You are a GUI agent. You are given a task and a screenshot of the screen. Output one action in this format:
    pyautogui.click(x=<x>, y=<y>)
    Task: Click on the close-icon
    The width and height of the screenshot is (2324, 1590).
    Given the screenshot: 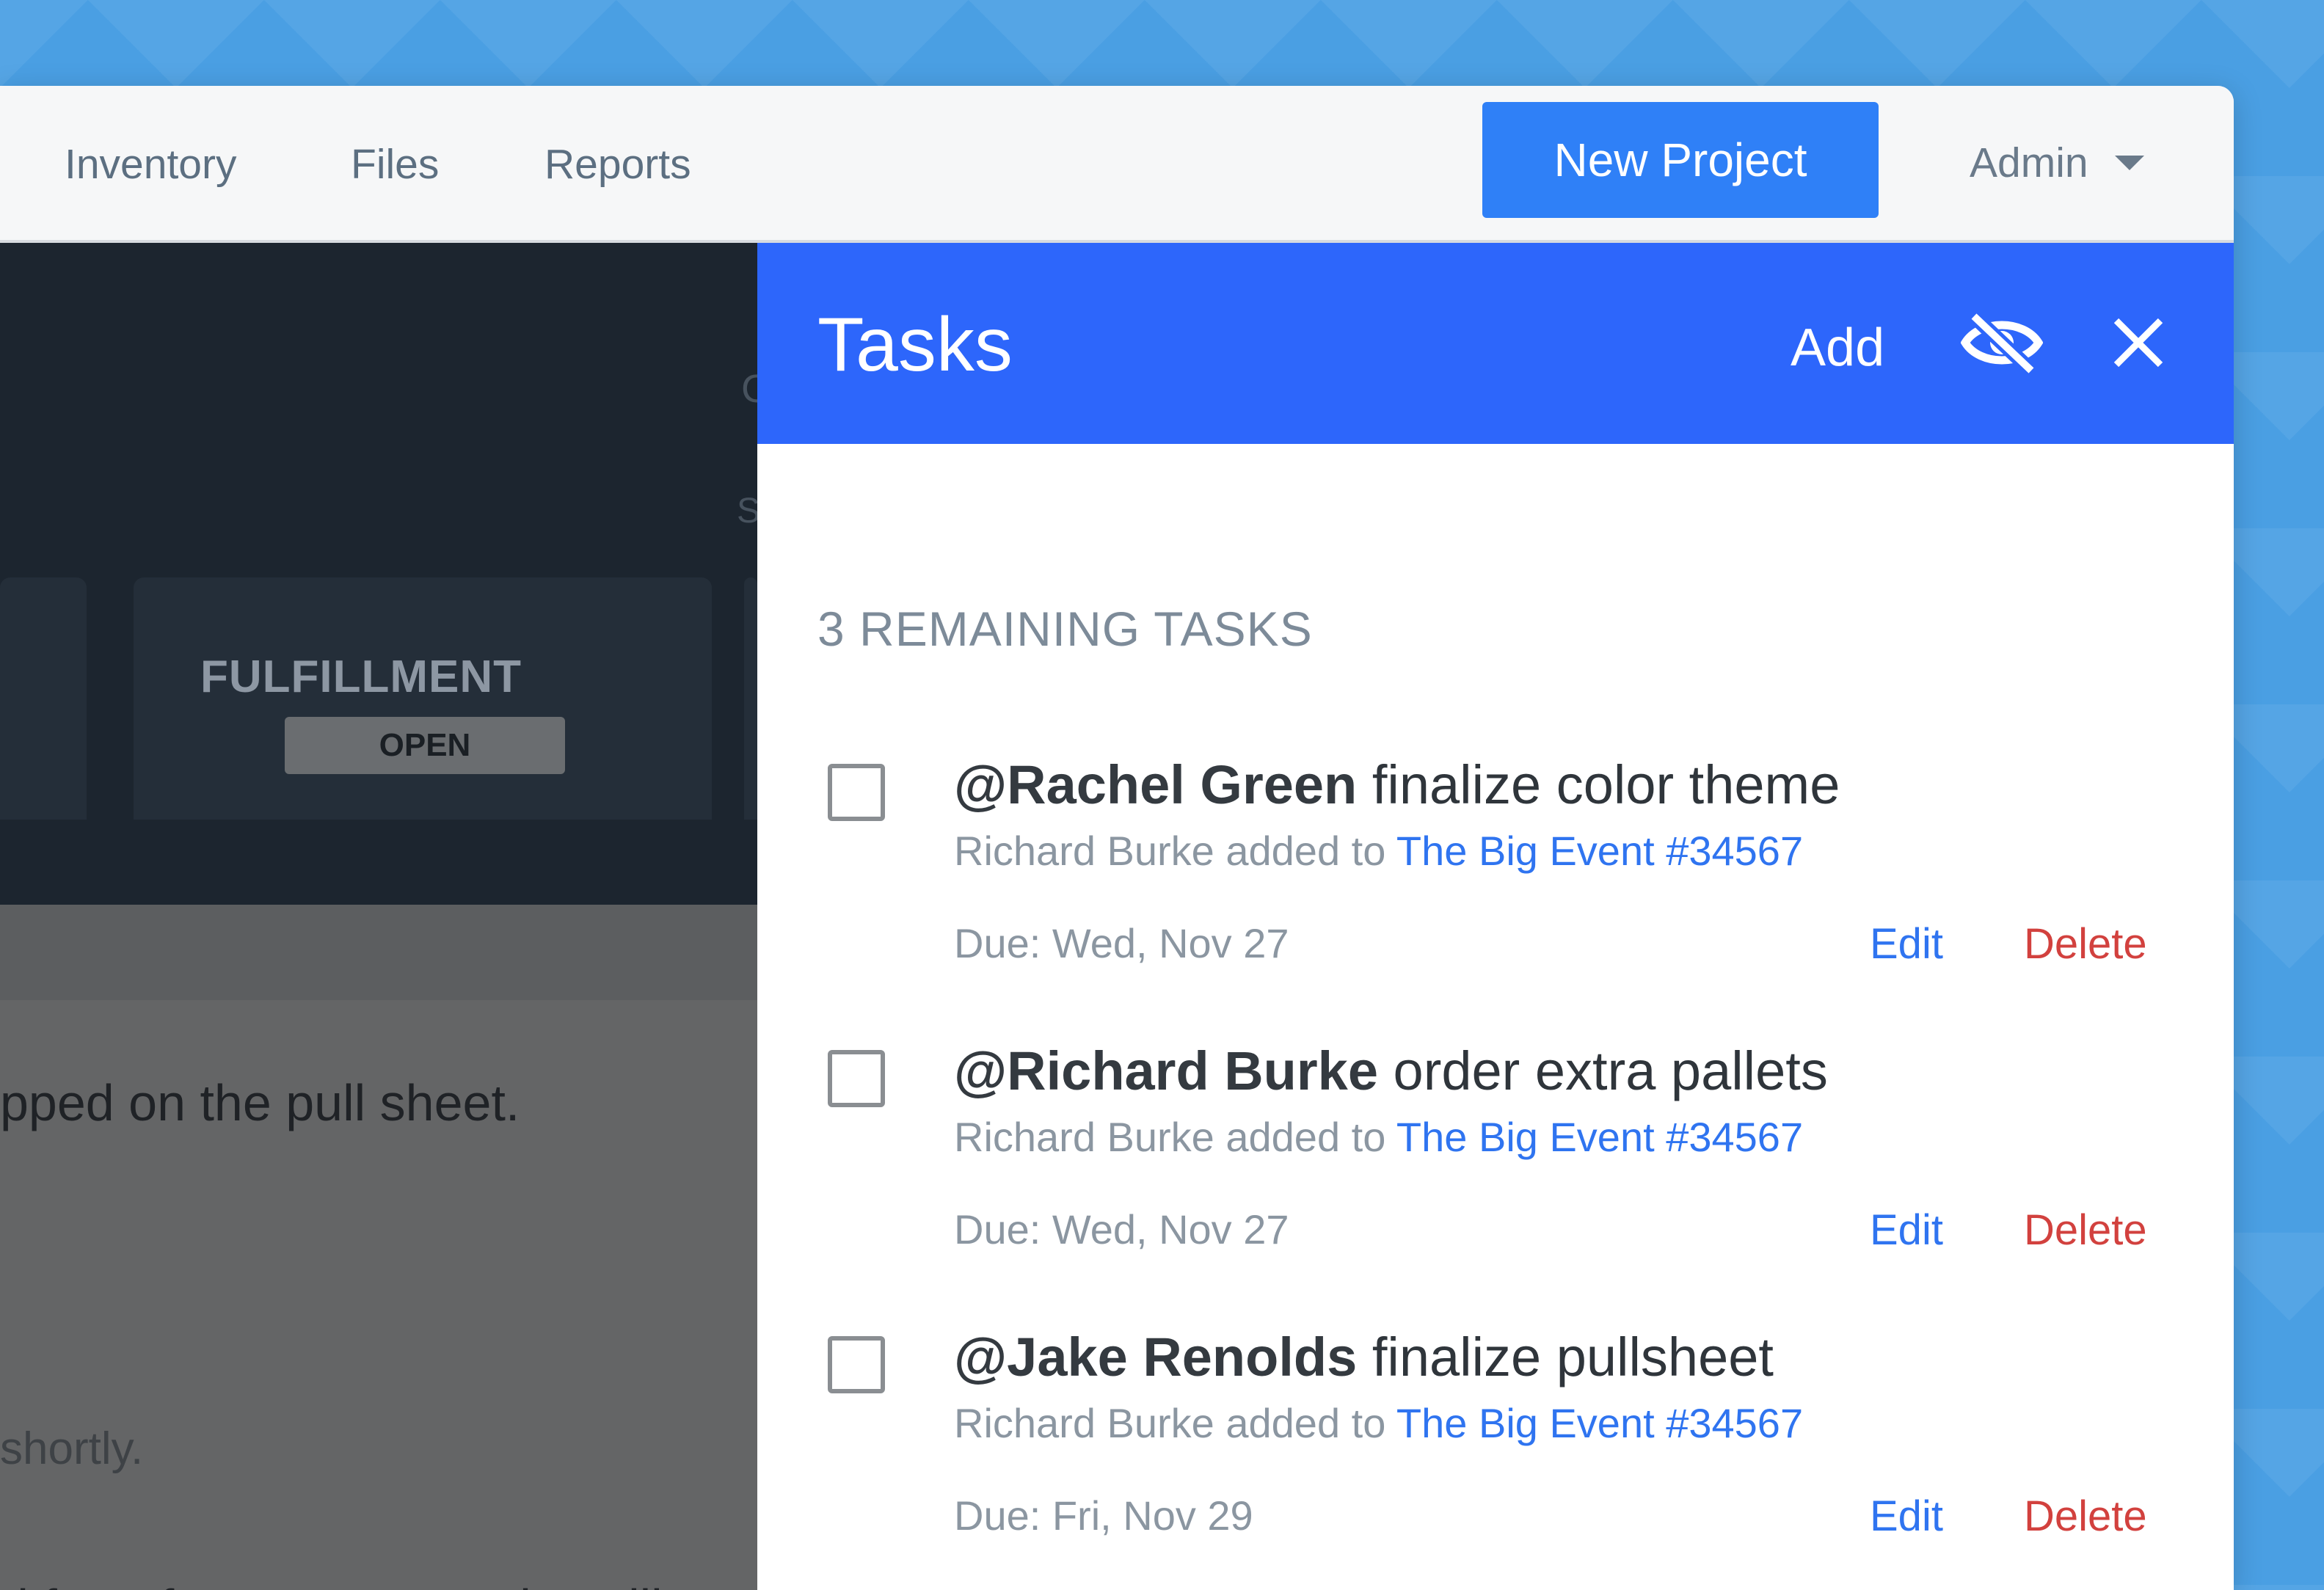 What is the action you would take?
    pyautogui.click(x=2138, y=342)
    